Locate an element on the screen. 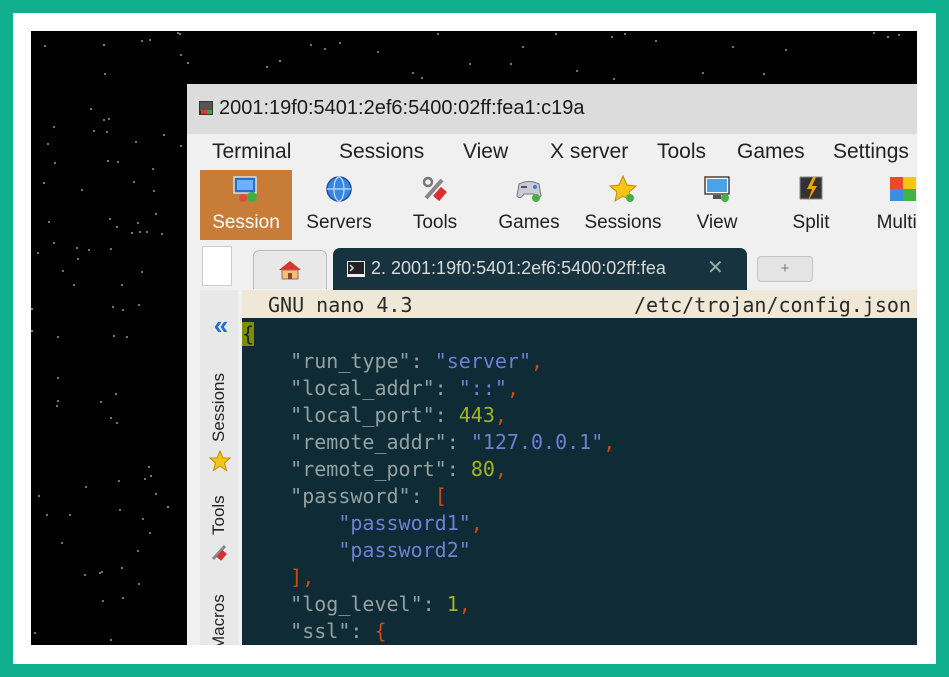  new-tab-button: + is located at coordinates (785, 269).